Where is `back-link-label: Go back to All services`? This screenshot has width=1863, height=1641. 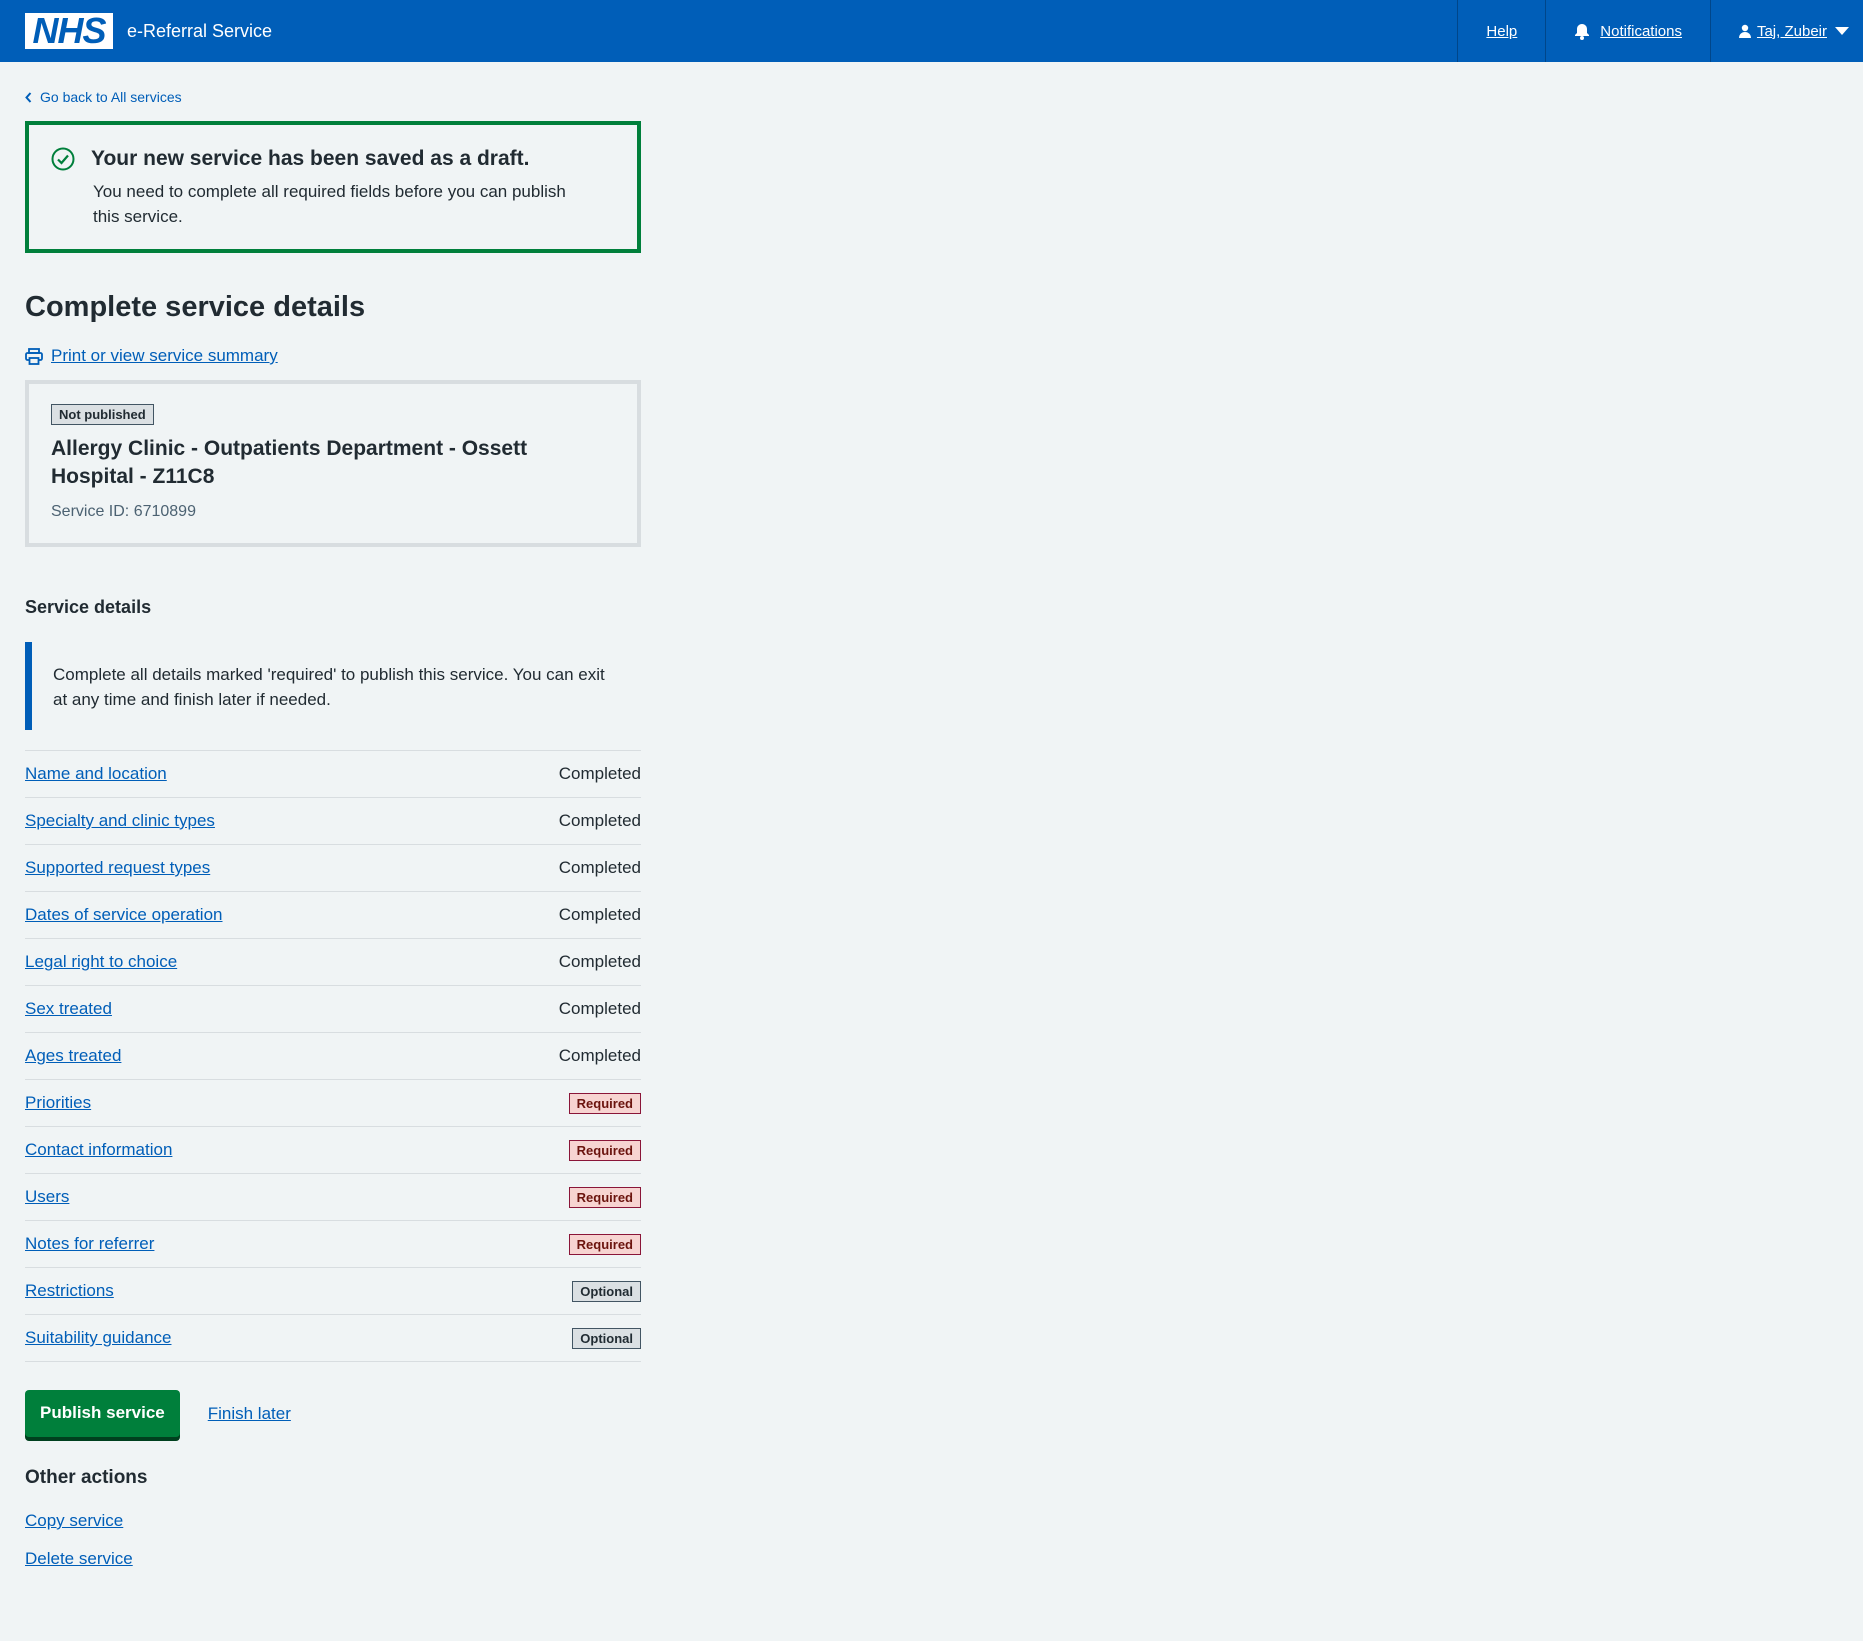
back-link-label: Go back to All services is located at coordinates (111, 97).